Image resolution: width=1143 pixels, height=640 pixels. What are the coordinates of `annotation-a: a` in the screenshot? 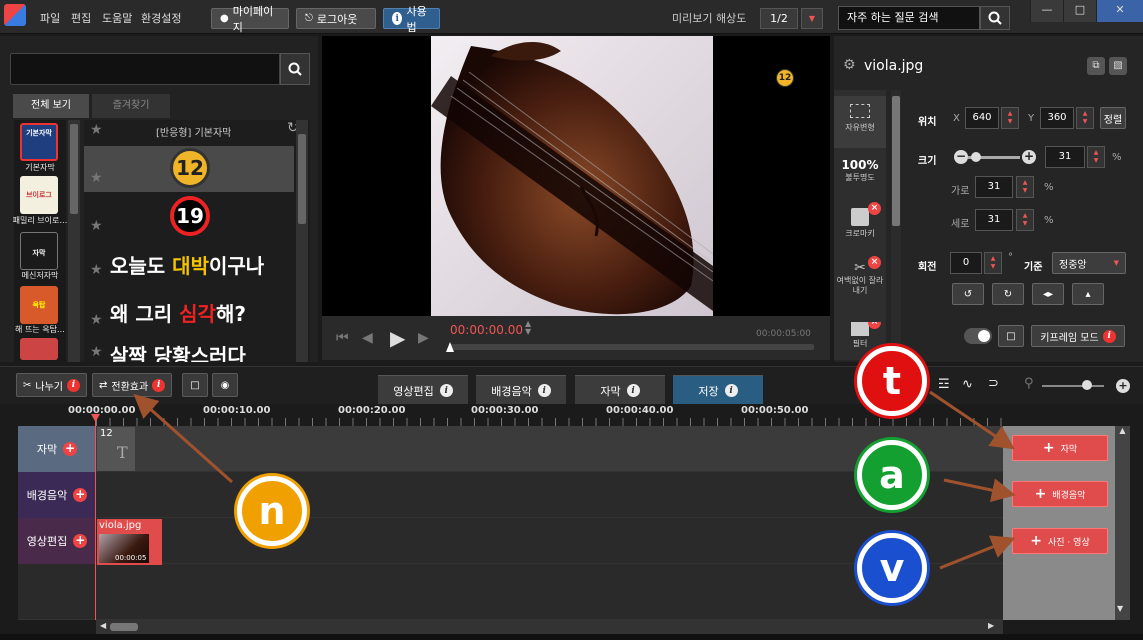 It's located at (892, 475).